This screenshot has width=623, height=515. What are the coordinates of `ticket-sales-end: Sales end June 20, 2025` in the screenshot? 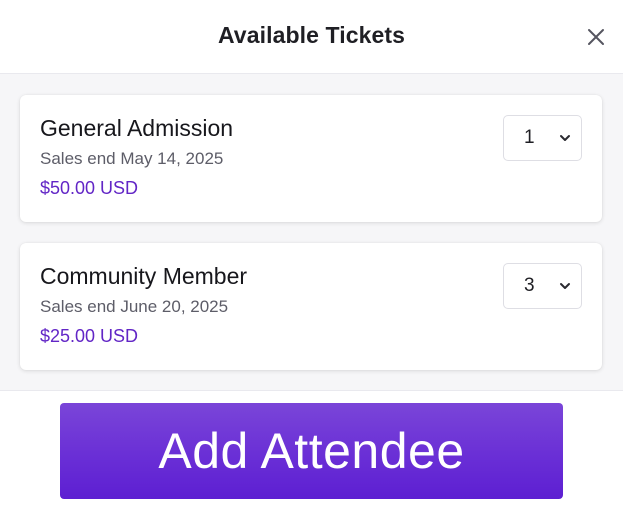 It's located at (134, 306).